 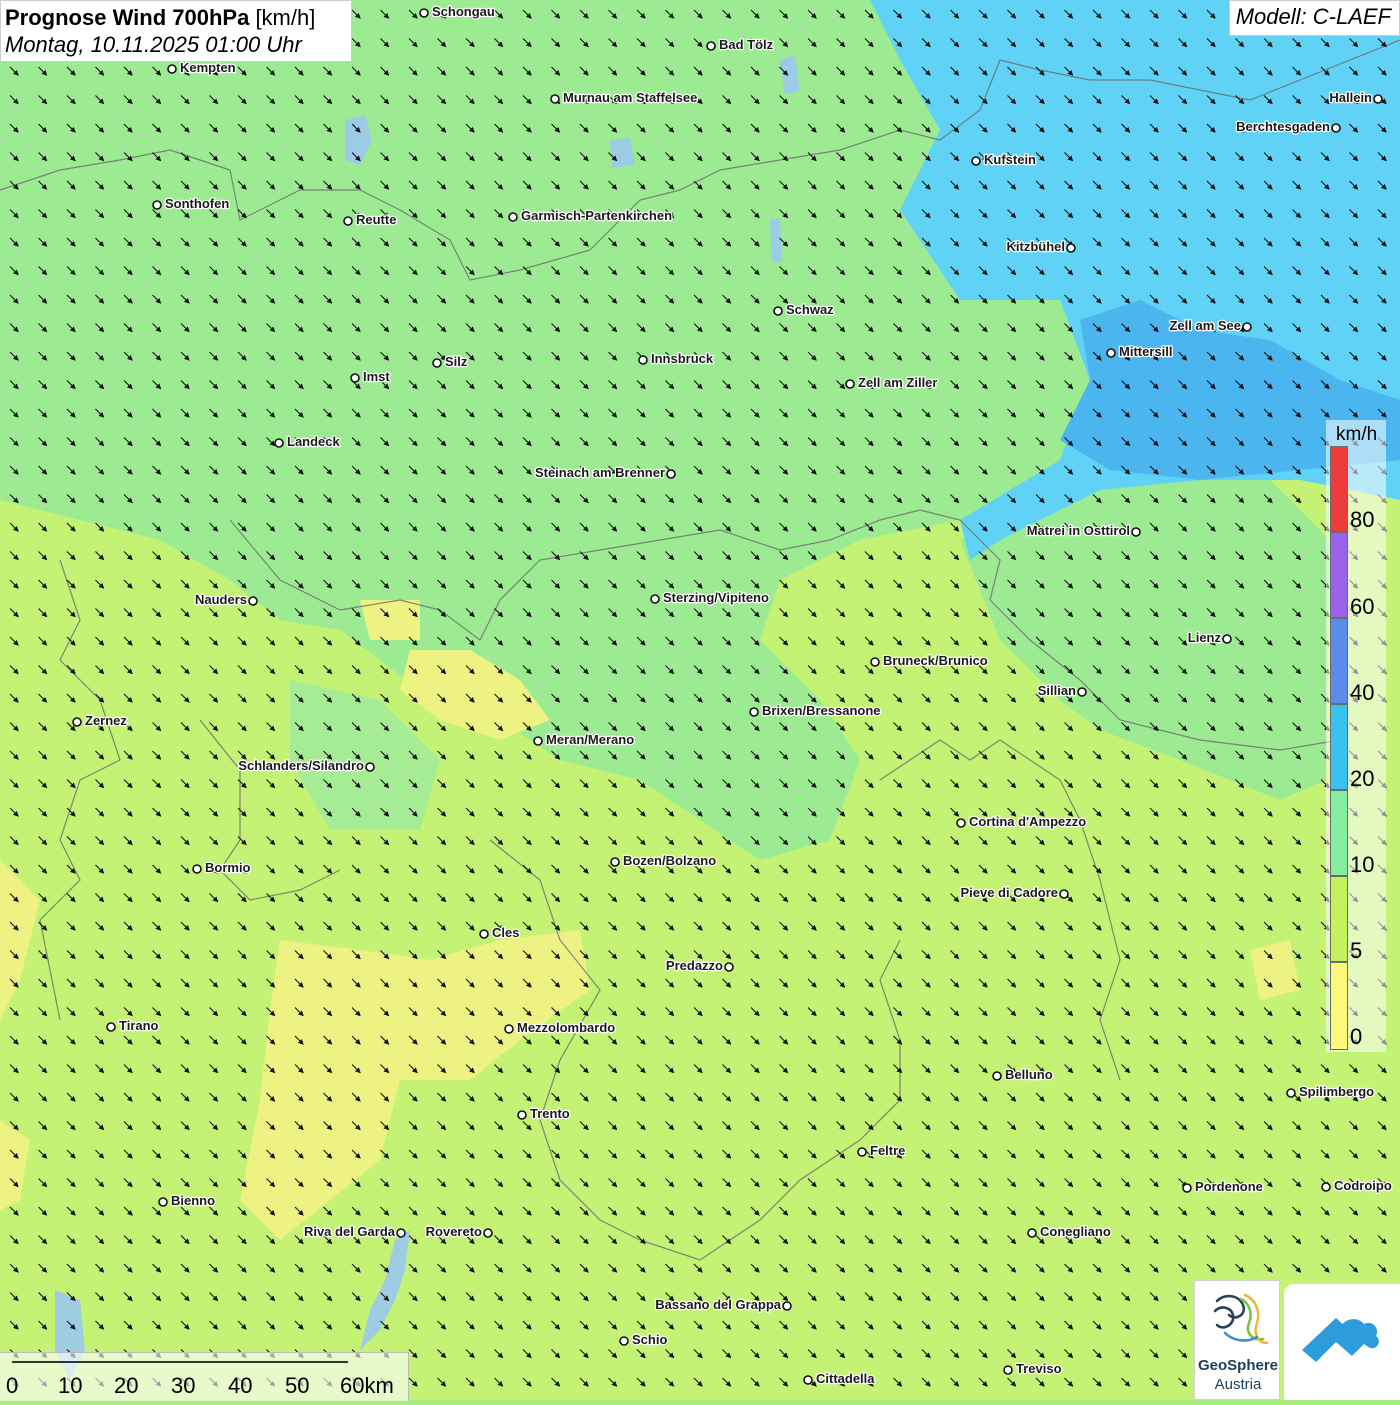 I want to click on city-label: Treviso, so click(x=1039, y=1368).